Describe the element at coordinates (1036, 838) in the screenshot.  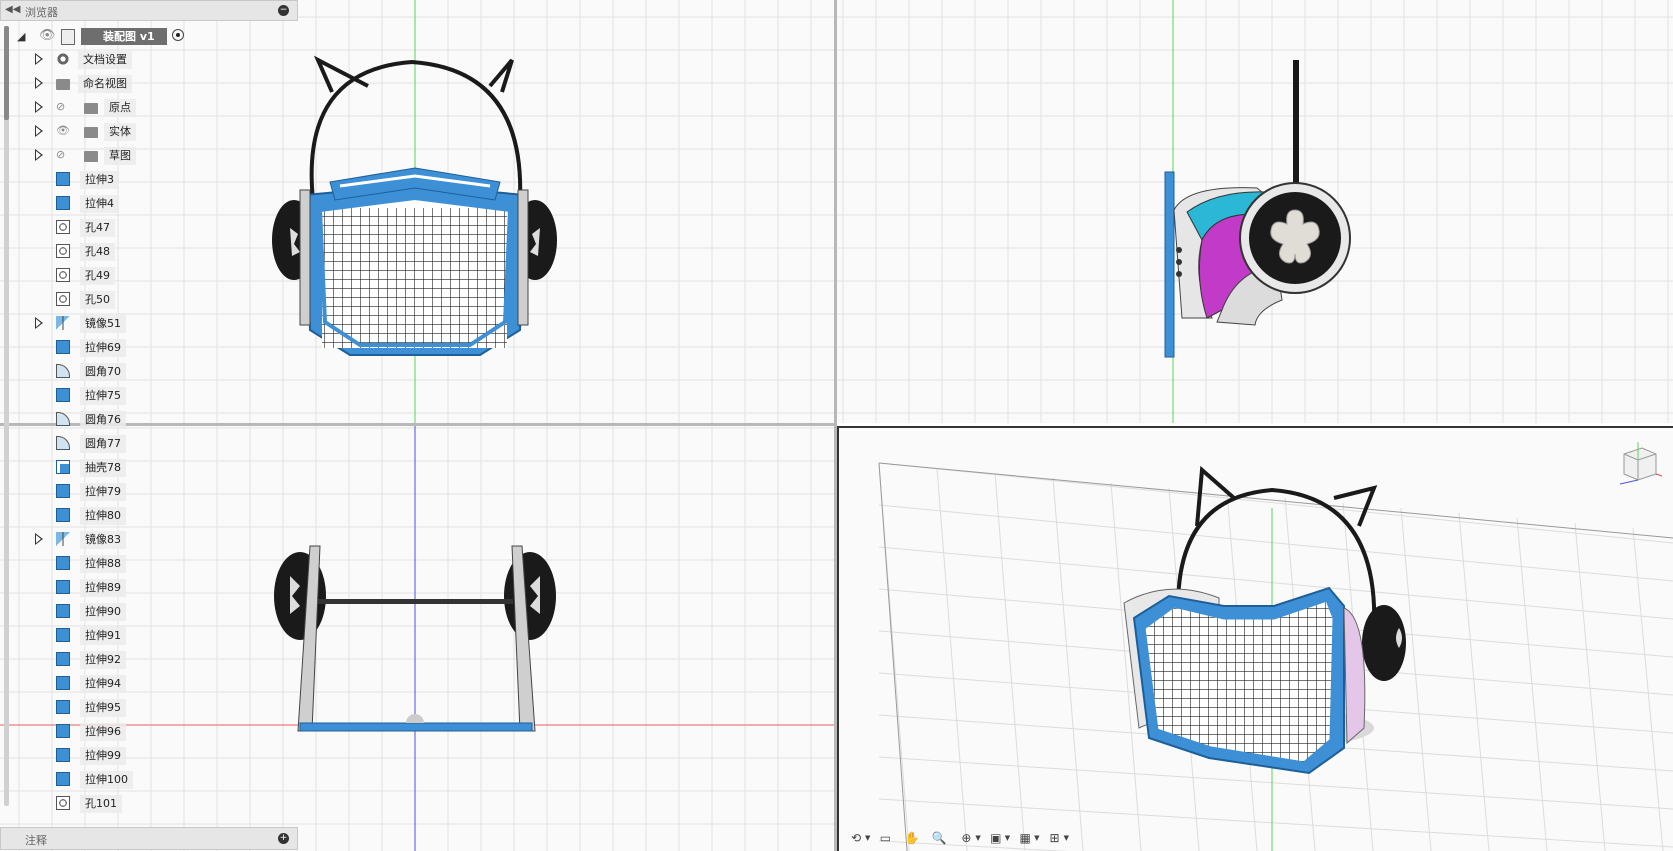
I see `grid-dropdown-icon: ▼` at that location.